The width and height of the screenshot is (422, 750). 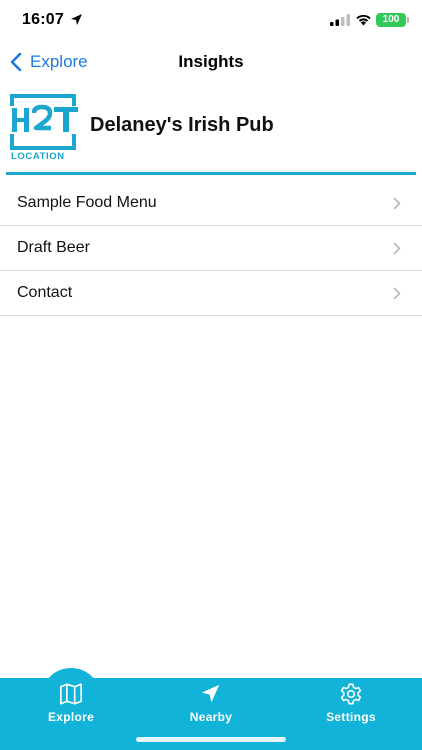 I want to click on page-title: Insights, so click(x=211, y=61).